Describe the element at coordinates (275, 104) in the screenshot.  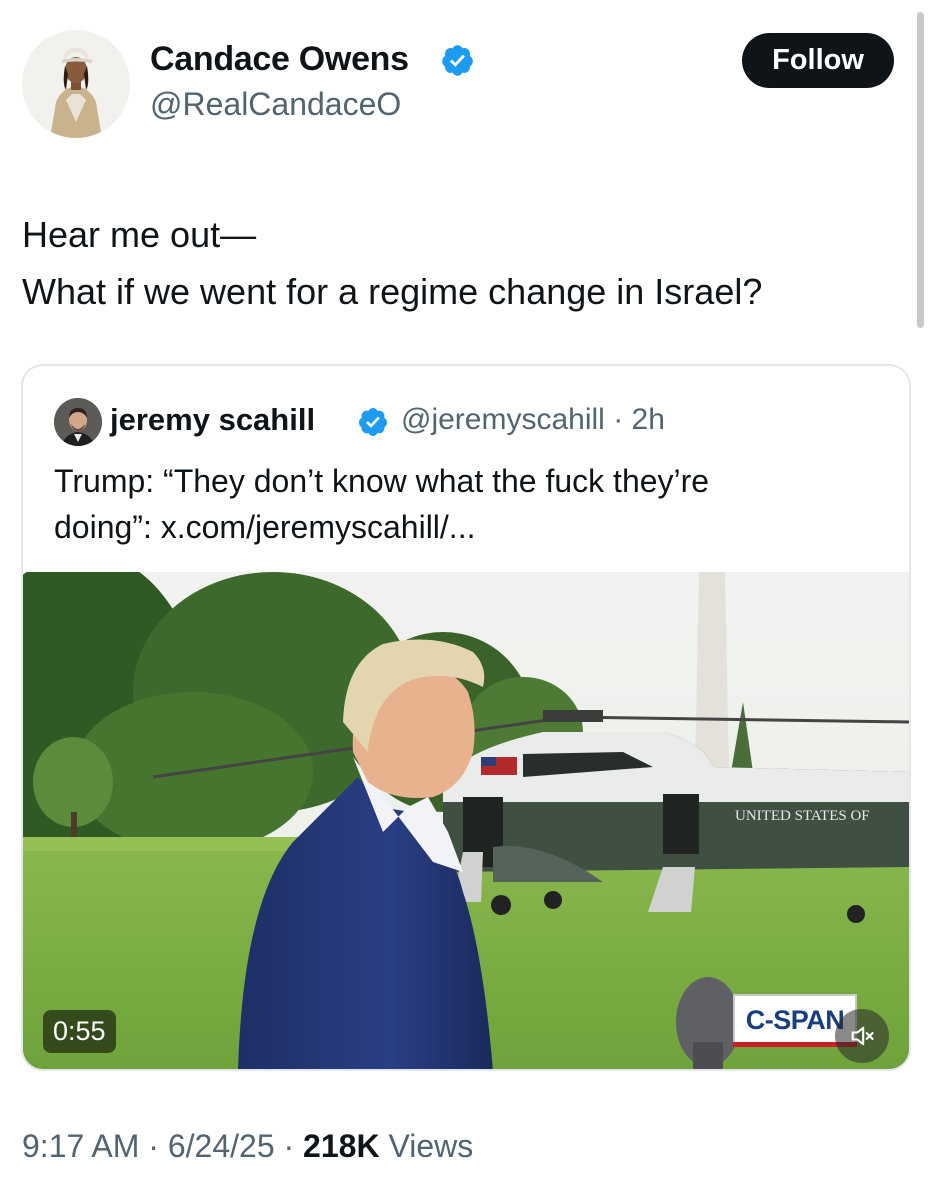
I see `author-handle: @RealCandaceO` at that location.